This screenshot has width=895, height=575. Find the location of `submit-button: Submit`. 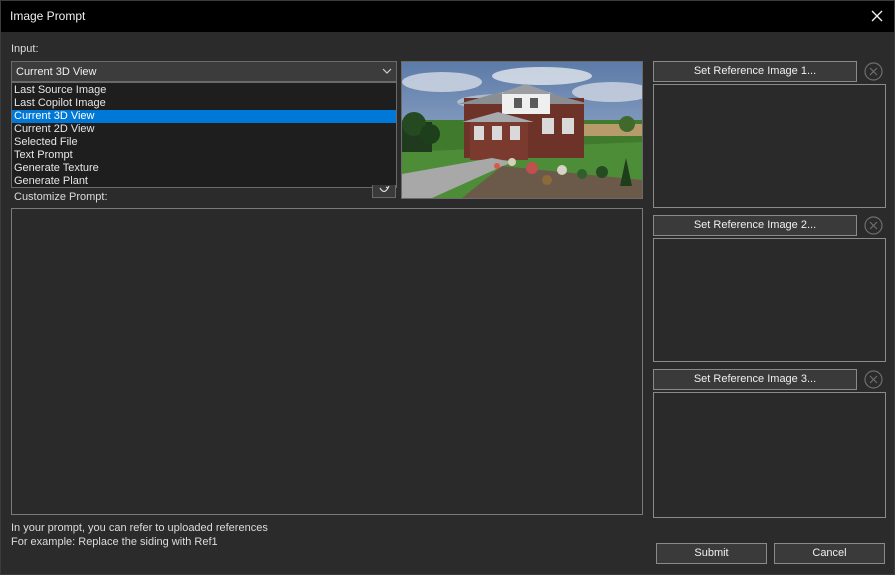

submit-button: Submit is located at coordinates (711, 553).